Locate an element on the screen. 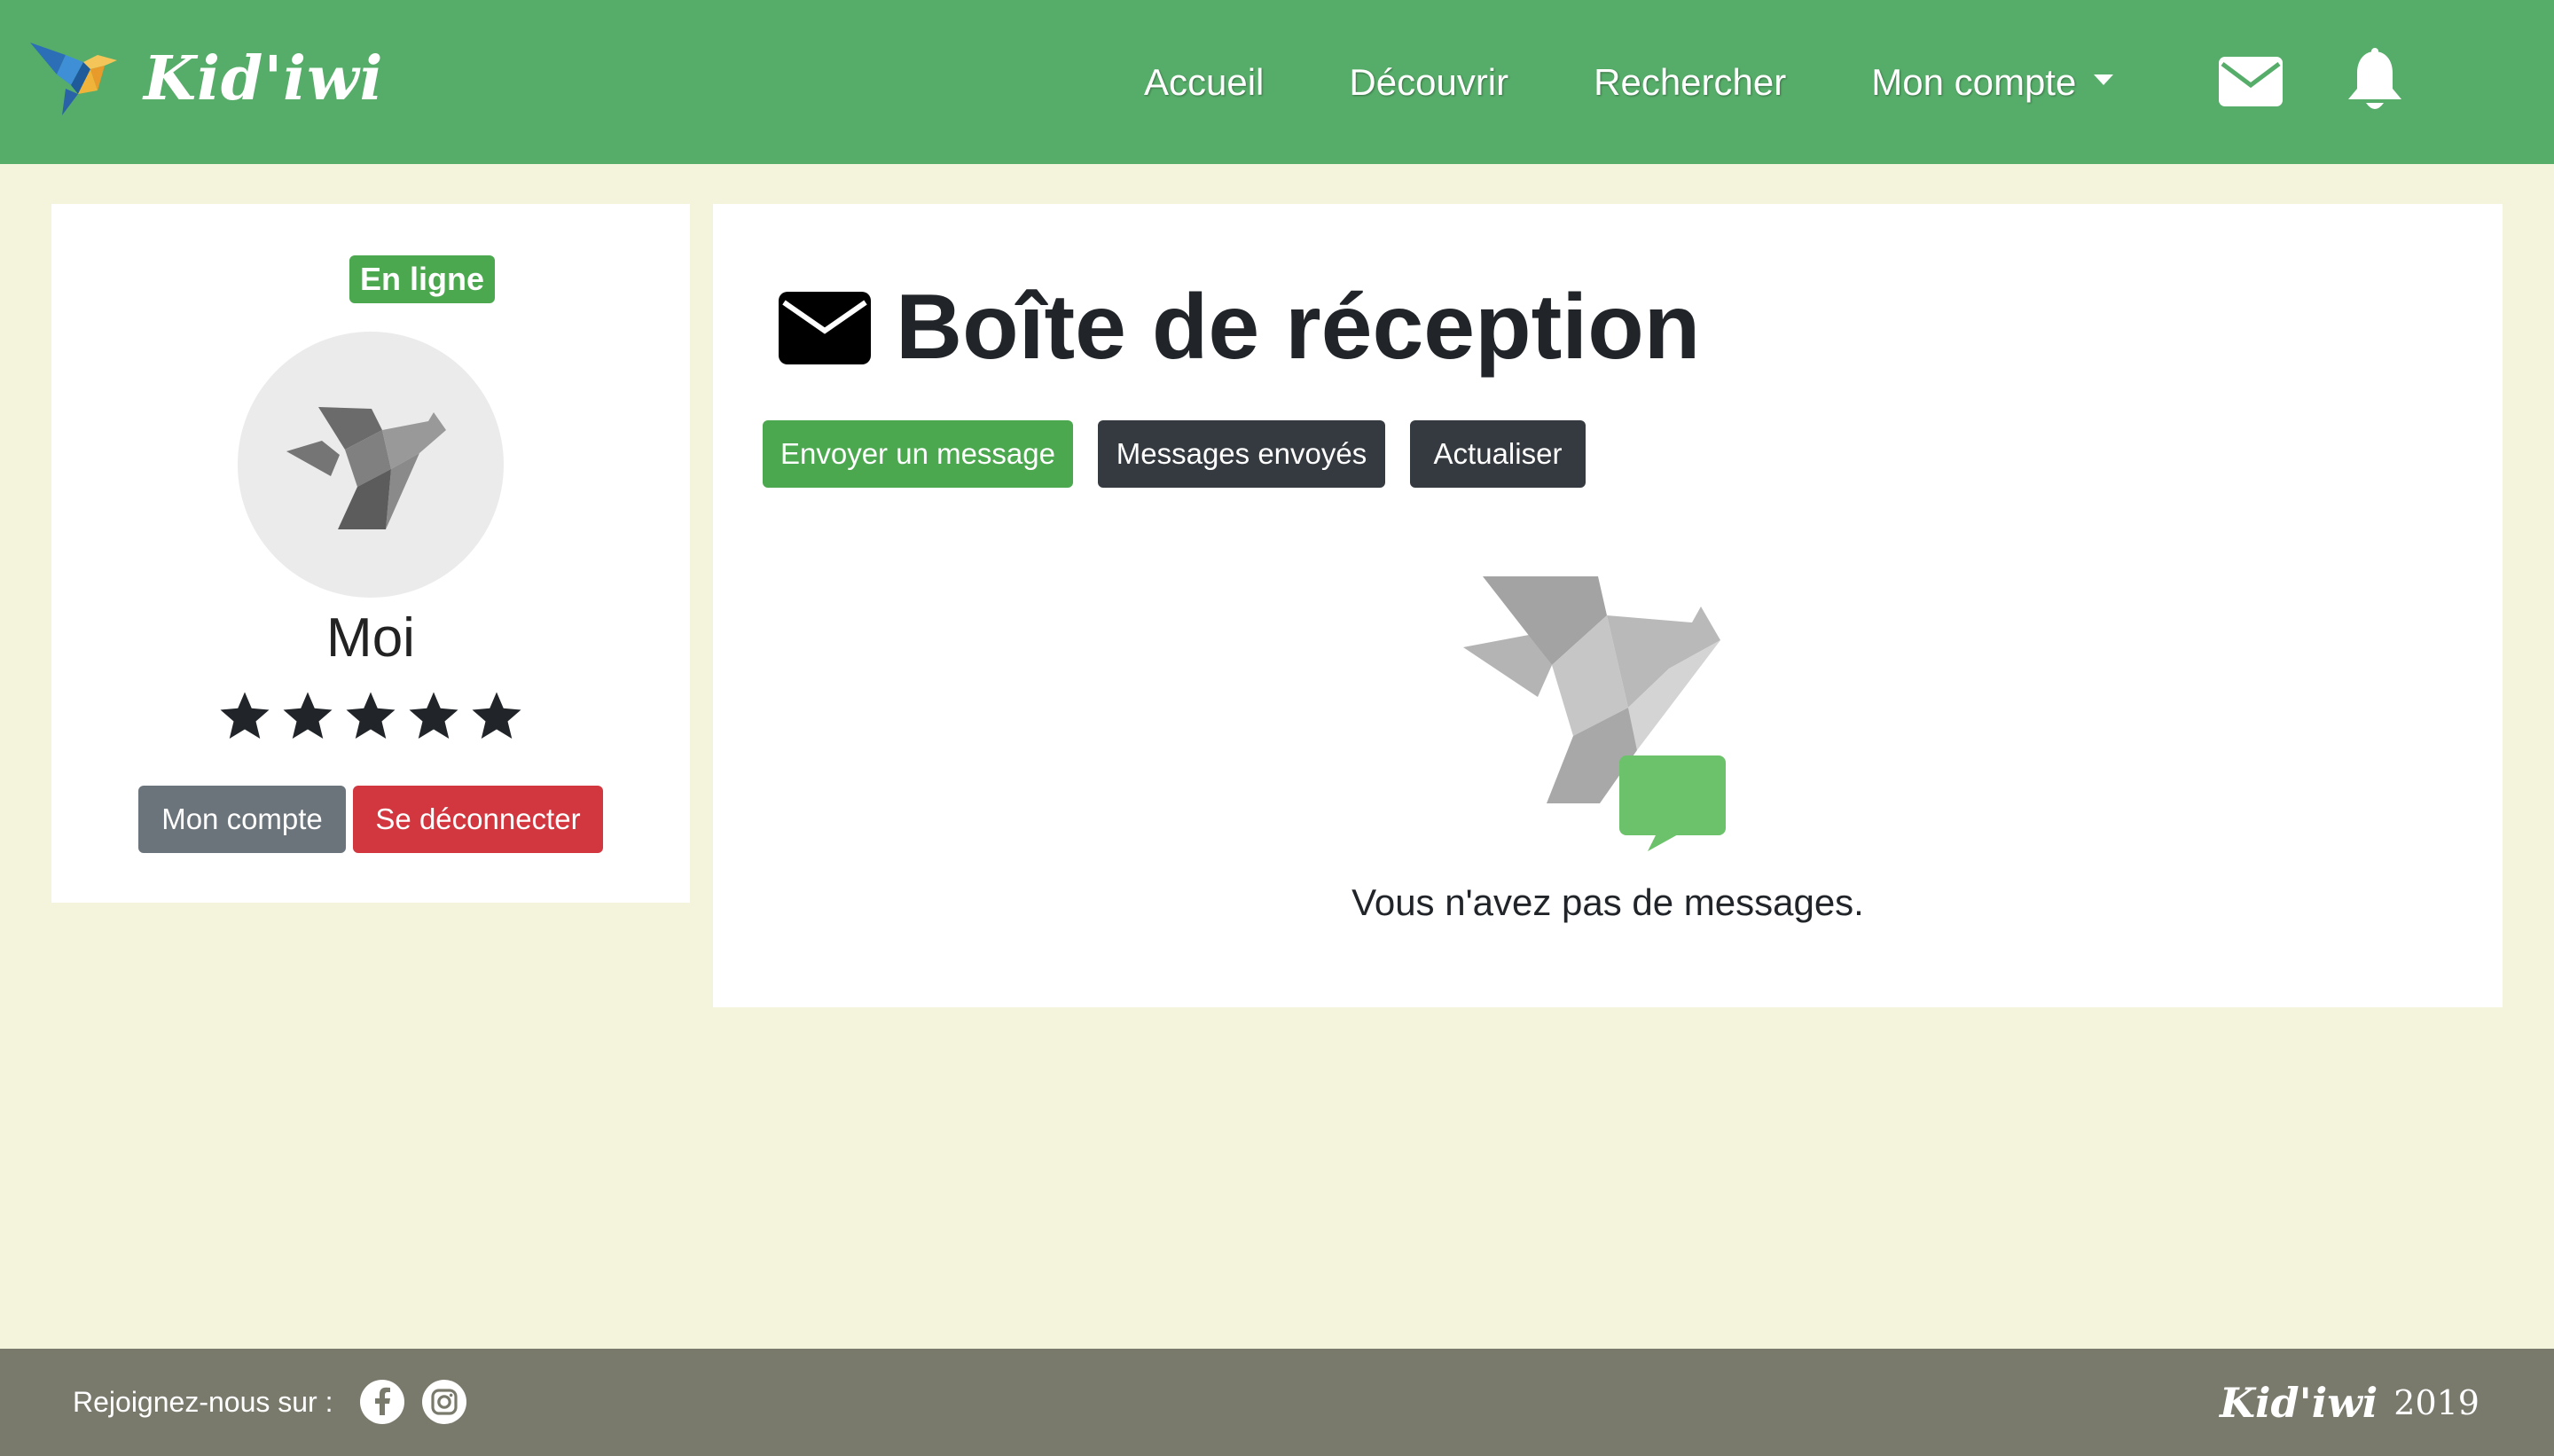  footer-year: 2019 is located at coordinates (2436, 1402).